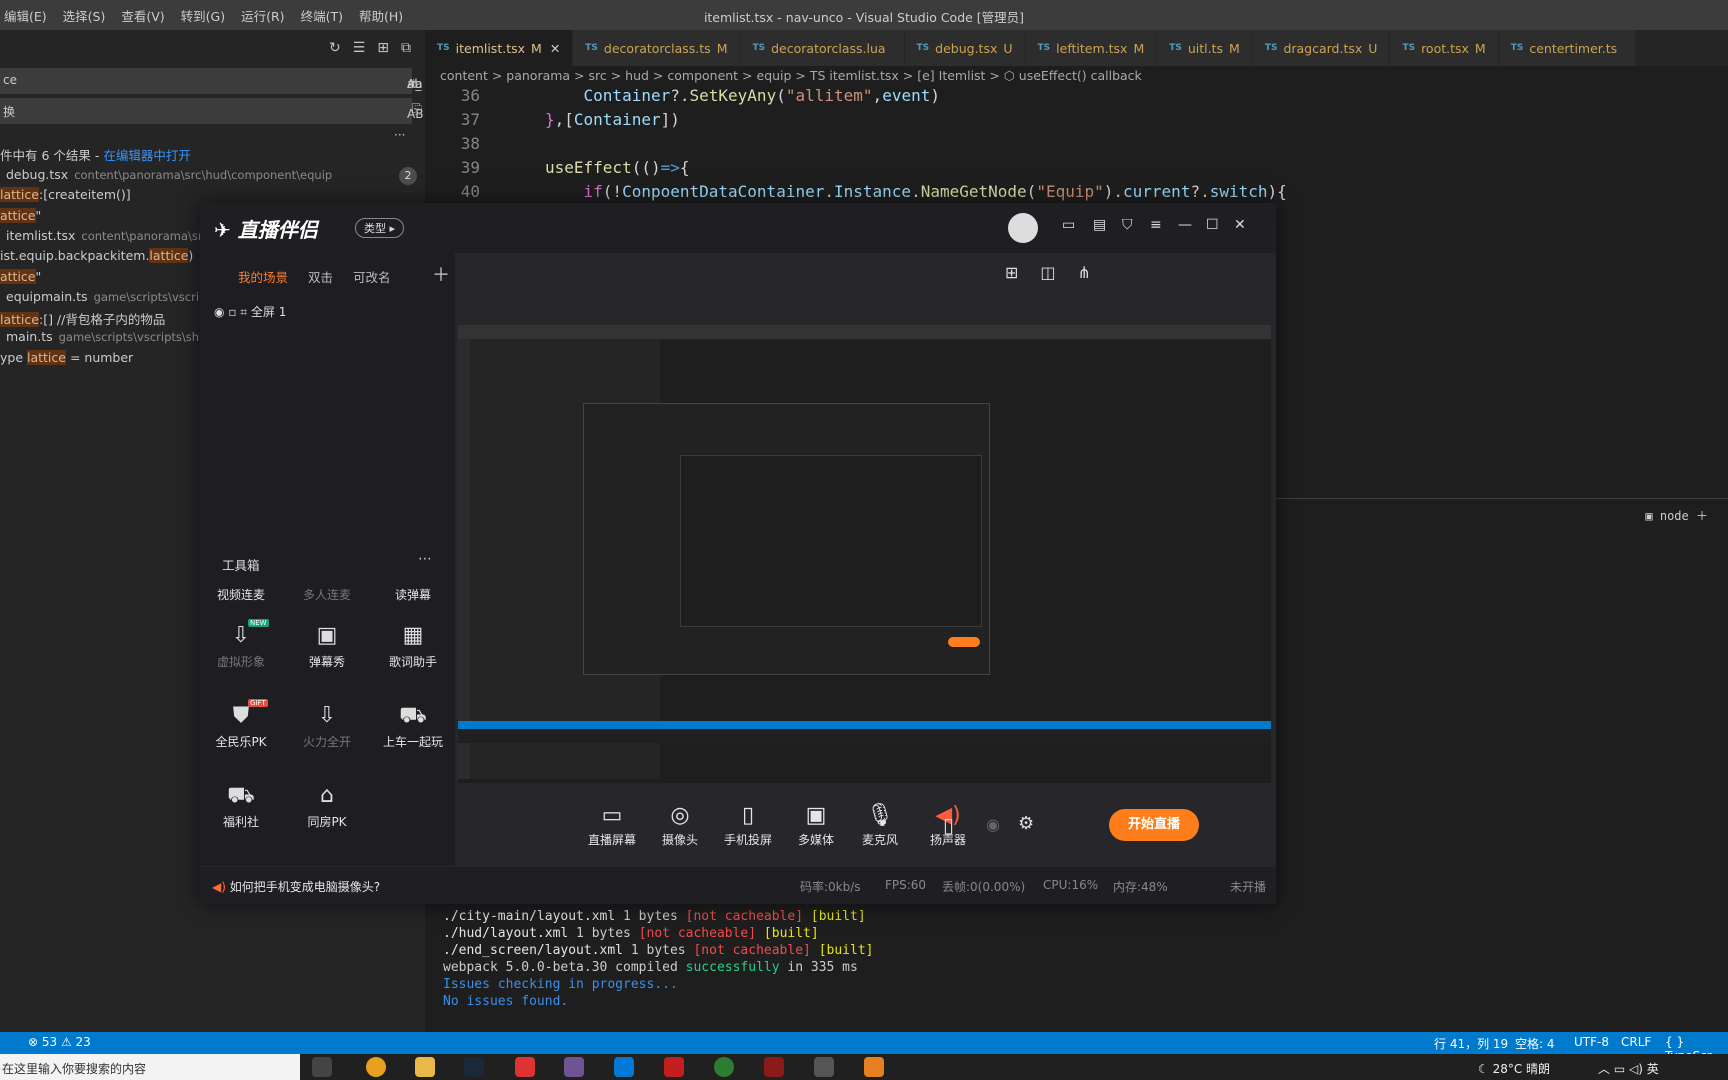 The image size is (1728, 1080). Describe the element at coordinates (241, 806) in the screenshot. I see `tool-item: ⛟ 福利社` at that location.